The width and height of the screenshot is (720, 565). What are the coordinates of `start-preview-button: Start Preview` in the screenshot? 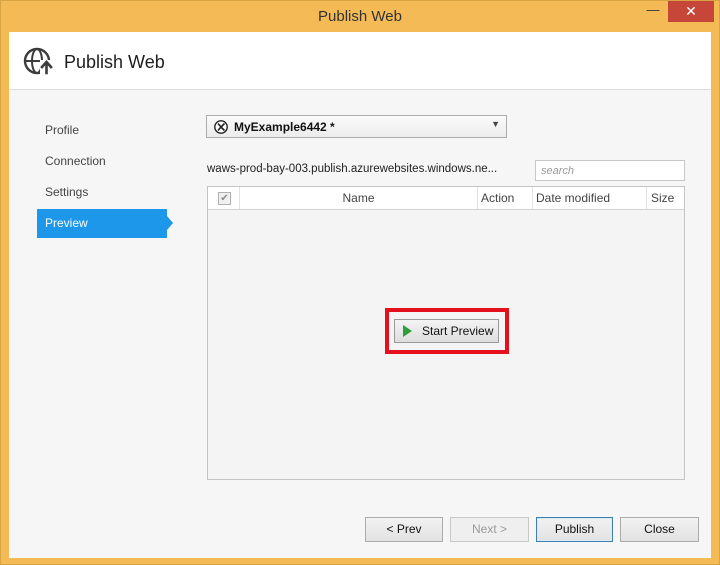 It's located at (446, 331).